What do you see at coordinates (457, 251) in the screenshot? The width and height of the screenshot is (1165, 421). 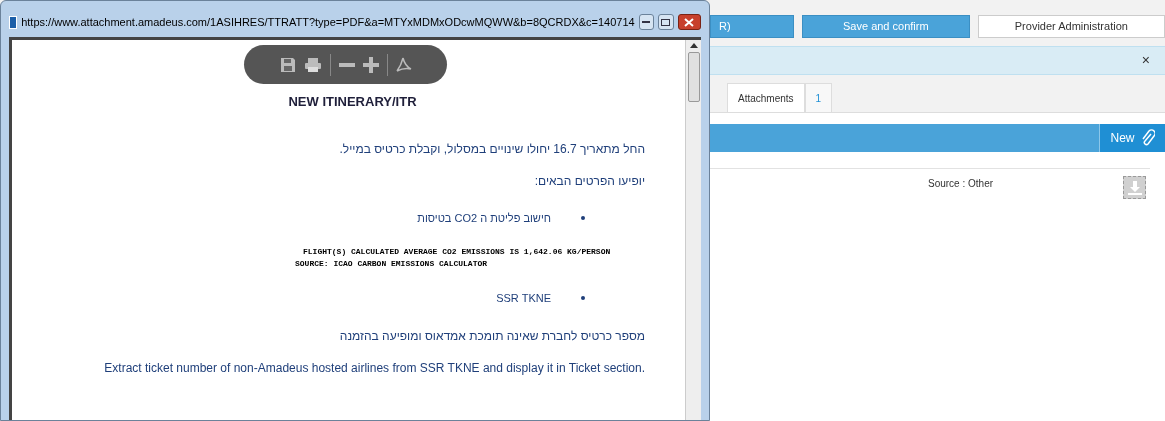 I see `emissions-line: FLIGHT(S) CALCULATED AVERAGE CO2 EMISSIONS IS 1,642.06 KG/PERSON` at bounding box center [457, 251].